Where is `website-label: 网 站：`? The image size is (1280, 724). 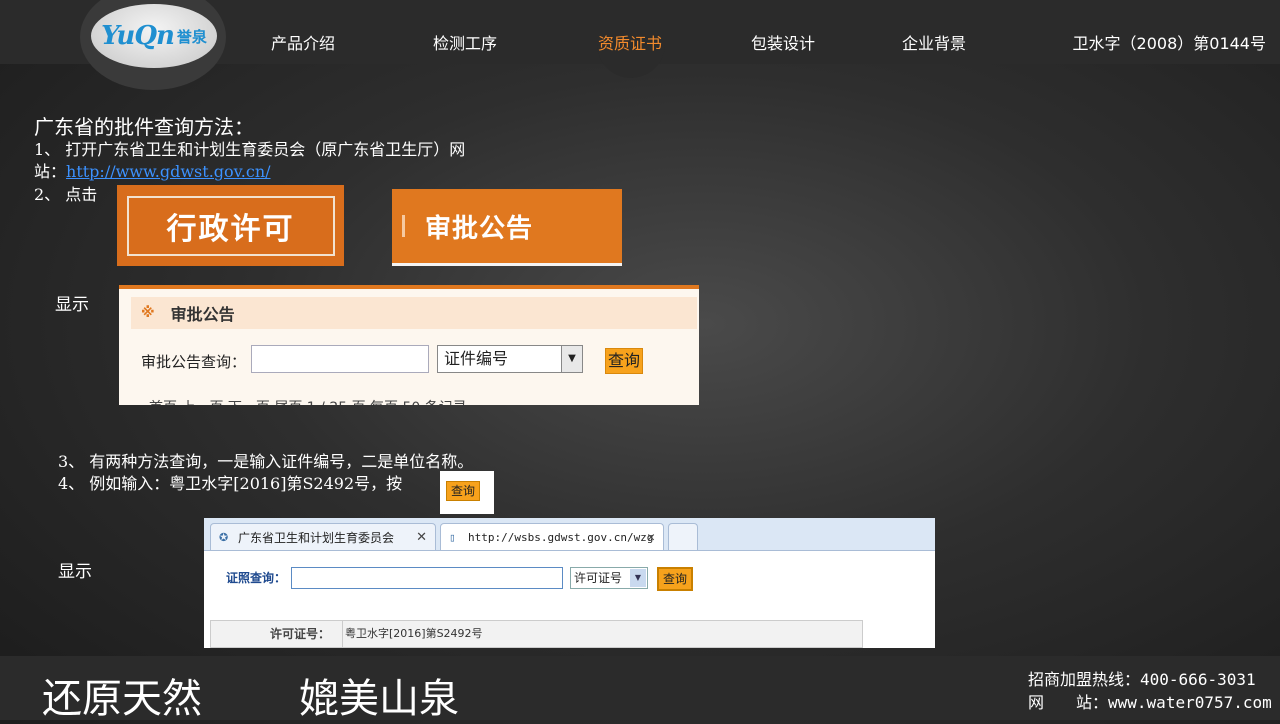 website-label: 网 站： is located at coordinates (1068, 702).